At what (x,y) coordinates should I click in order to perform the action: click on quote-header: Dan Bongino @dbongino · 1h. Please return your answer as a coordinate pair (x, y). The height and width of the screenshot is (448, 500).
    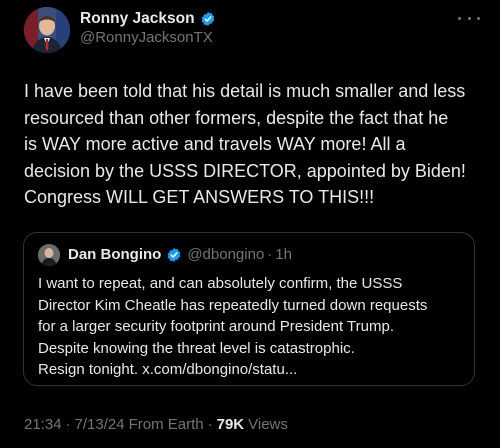
    Looking at the image, I should click on (180, 254).